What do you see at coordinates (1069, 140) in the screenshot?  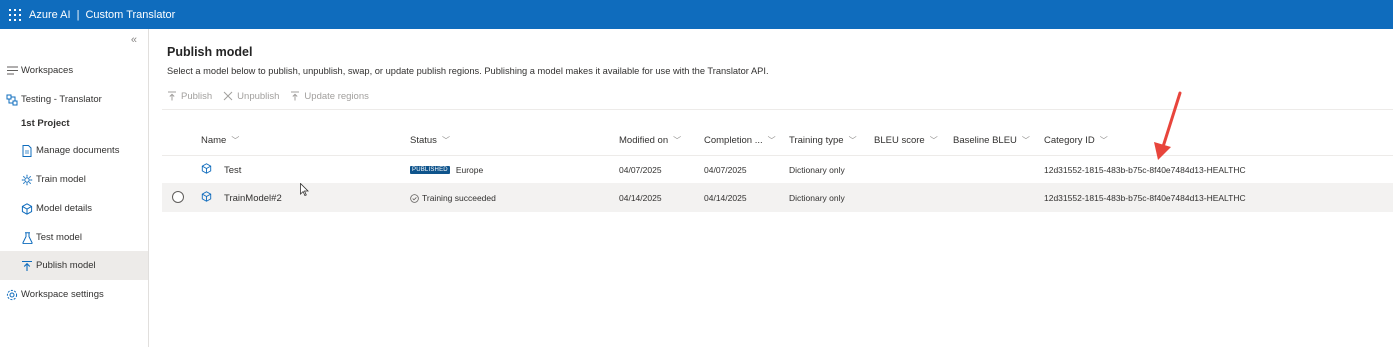 I see `column-label: Category ID` at bounding box center [1069, 140].